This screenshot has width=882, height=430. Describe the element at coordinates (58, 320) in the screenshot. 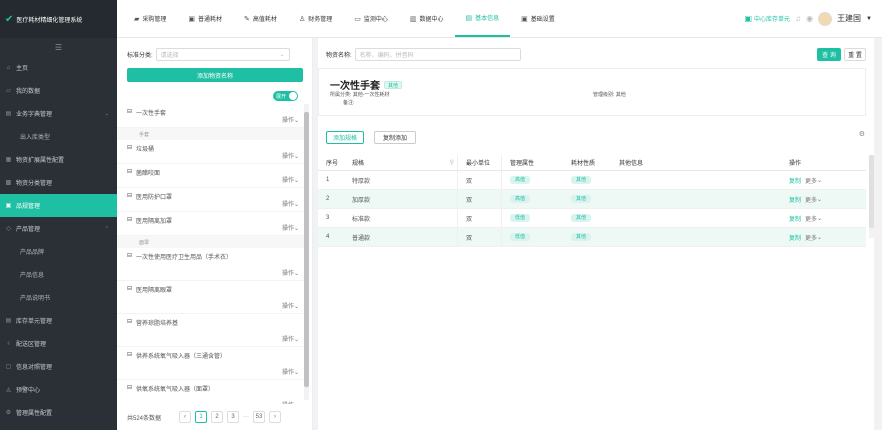

I see `sidebar-item: ▤ 库存单元管理` at that location.